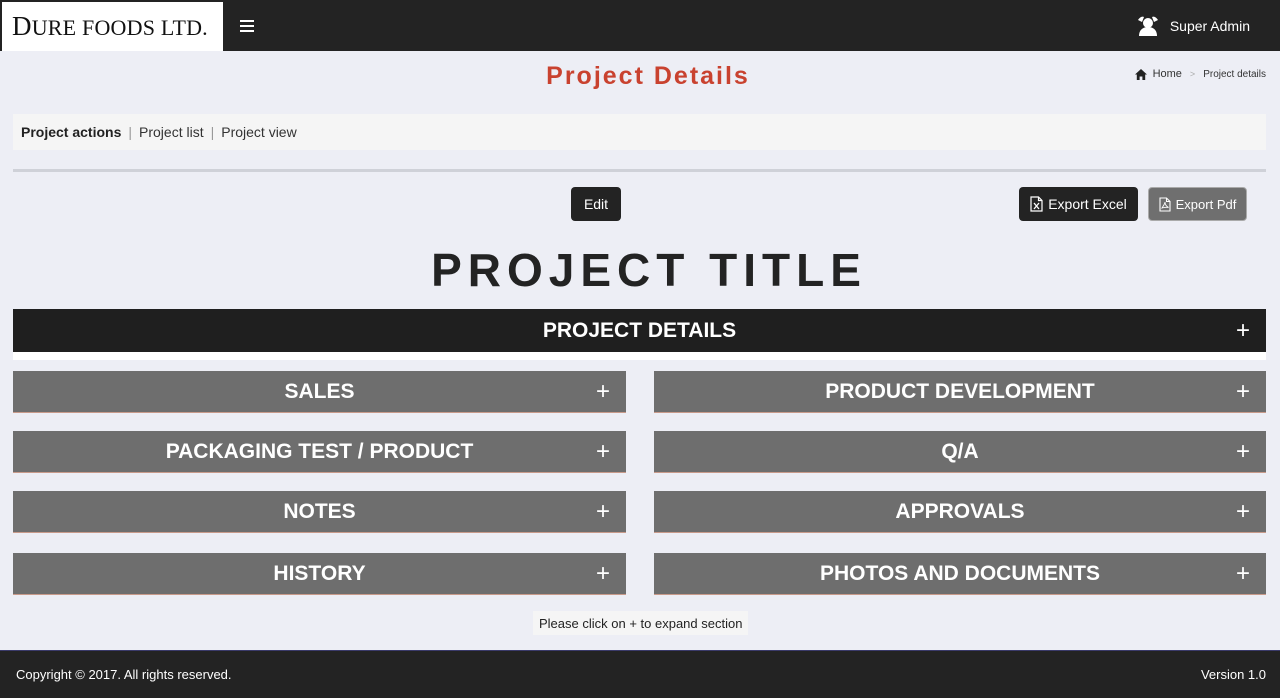  I want to click on edit-button: Edit, so click(596, 204).